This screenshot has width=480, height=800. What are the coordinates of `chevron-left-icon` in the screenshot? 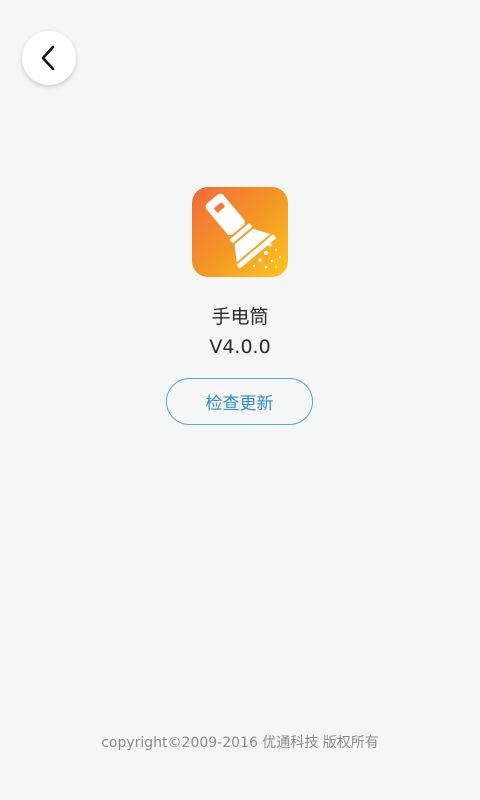 It's located at (48, 58).